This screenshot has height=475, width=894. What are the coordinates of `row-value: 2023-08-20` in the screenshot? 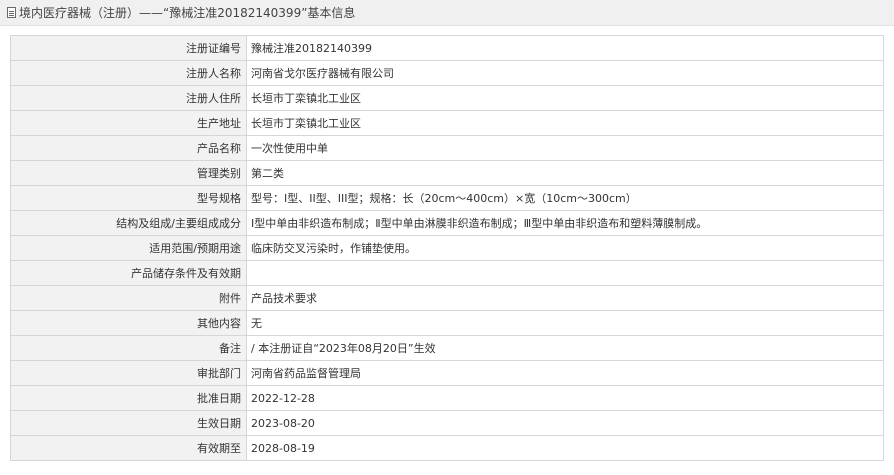 It's located at (565, 423).